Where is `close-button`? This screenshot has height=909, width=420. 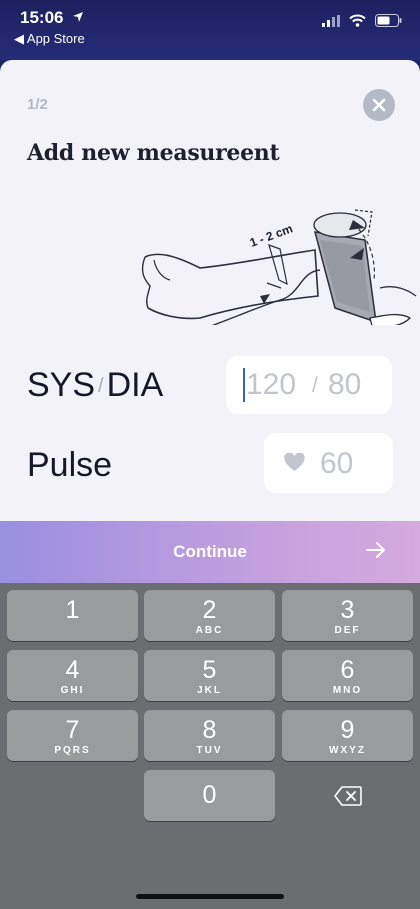 close-button is located at coordinates (379, 105).